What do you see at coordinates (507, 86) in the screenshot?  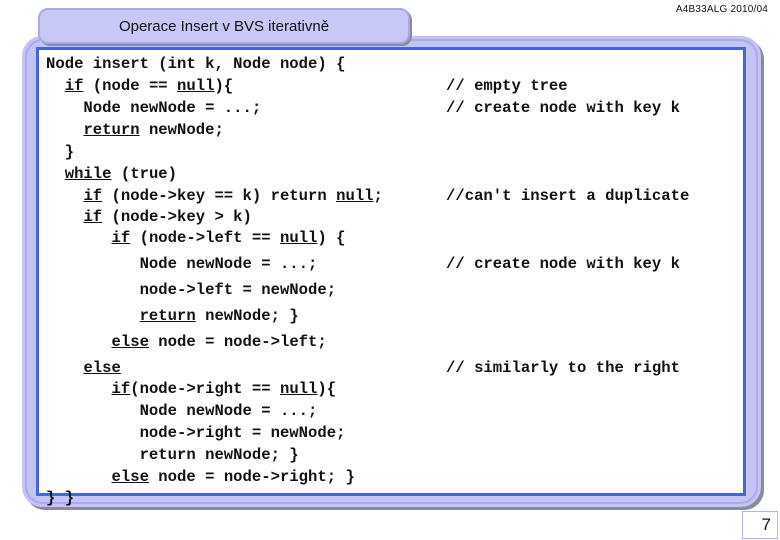 I see `code-comment: // empty tree` at bounding box center [507, 86].